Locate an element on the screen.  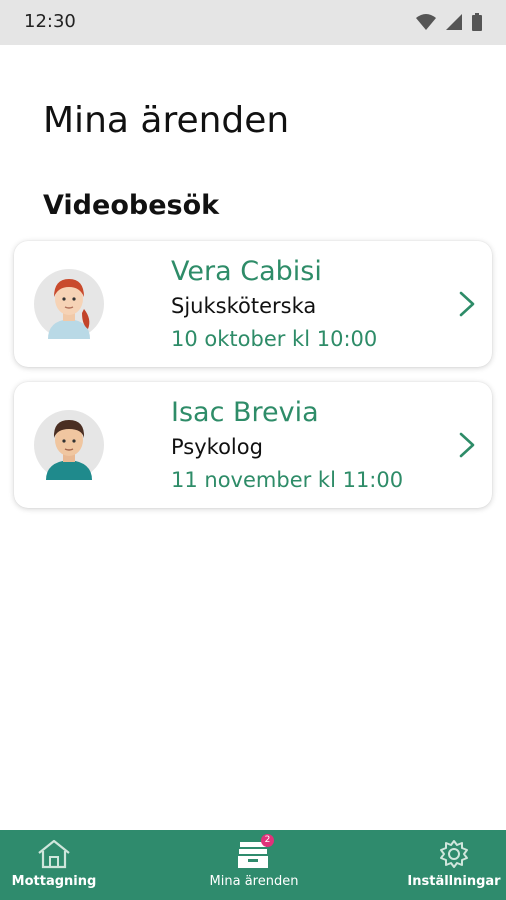
status-bar: 12:30 is located at coordinates (253, 22).